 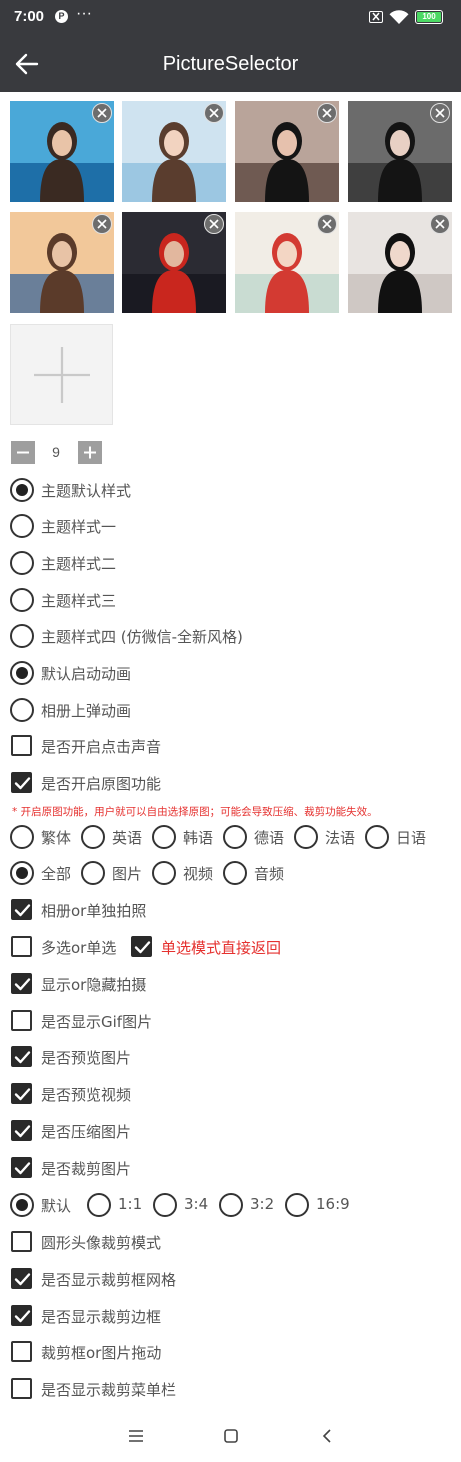 I want to click on option-label: 相册or单独拍照, so click(x=94, y=911).